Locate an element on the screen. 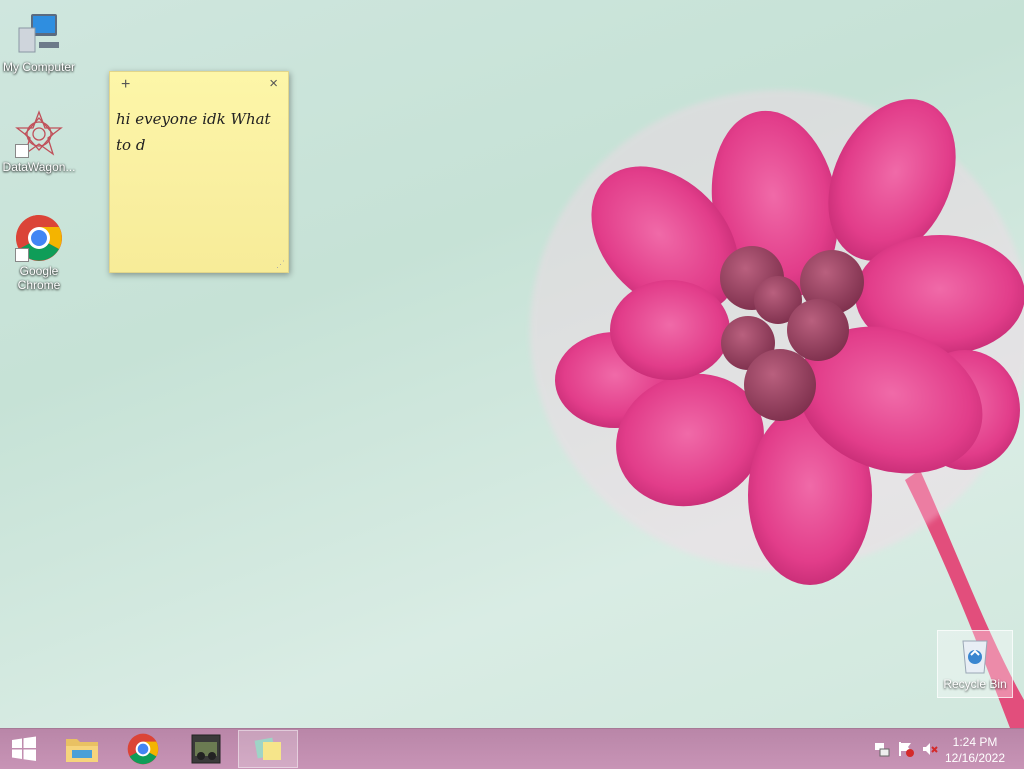  sticky-note-window: + × hi eveyone idk What to d ⋰ is located at coordinates (199, 172).